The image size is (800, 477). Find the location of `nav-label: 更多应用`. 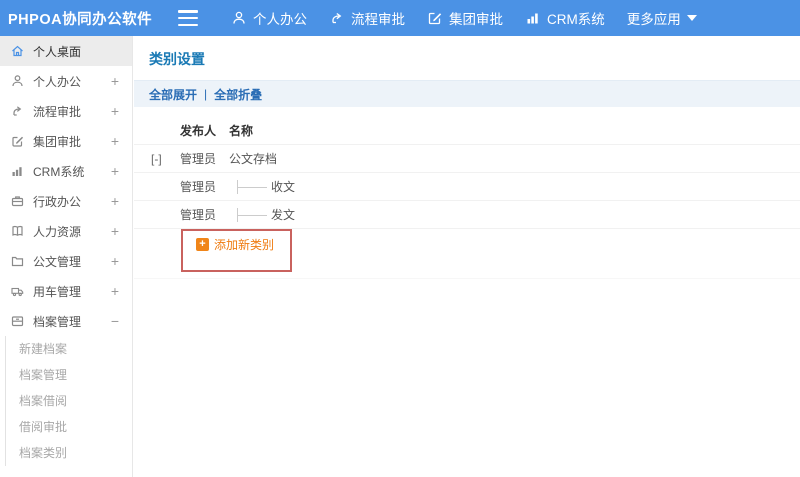

nav-label: 更多应用 is located at coordinates (653, 19).